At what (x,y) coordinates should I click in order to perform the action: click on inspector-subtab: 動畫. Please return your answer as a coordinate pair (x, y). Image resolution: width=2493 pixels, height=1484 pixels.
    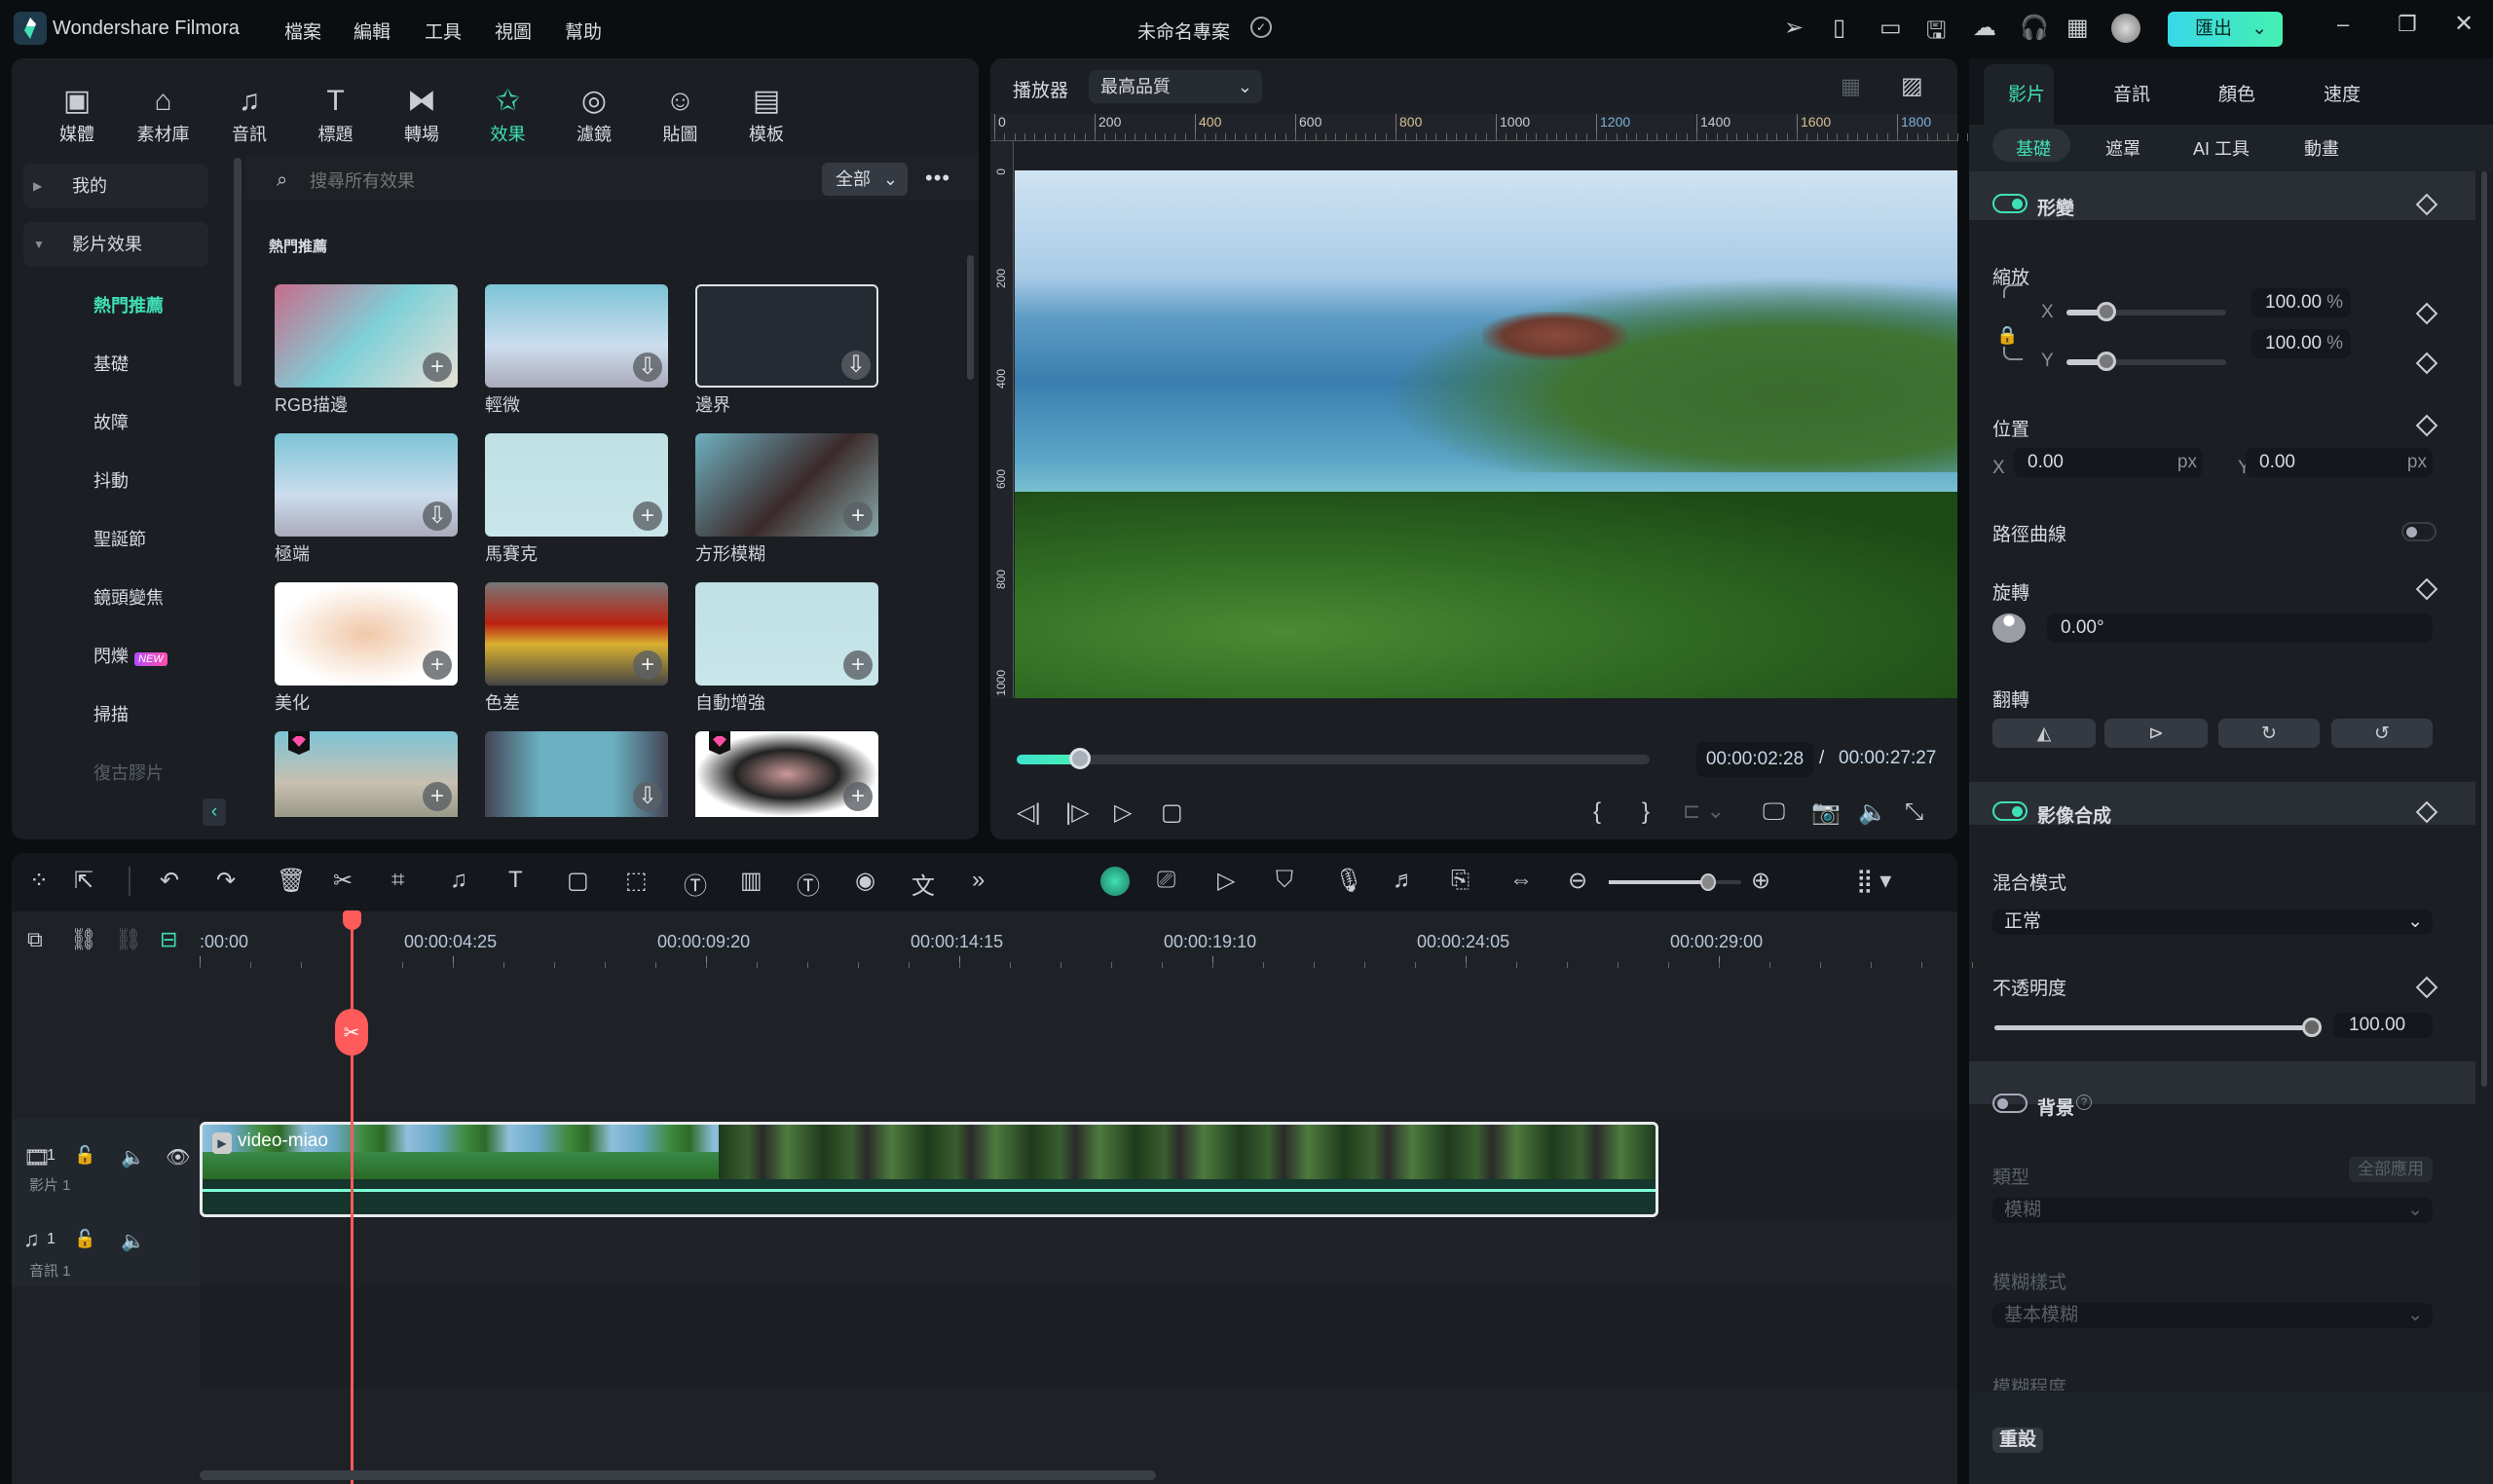
    Looking at the image, I should click on (2322, 148).